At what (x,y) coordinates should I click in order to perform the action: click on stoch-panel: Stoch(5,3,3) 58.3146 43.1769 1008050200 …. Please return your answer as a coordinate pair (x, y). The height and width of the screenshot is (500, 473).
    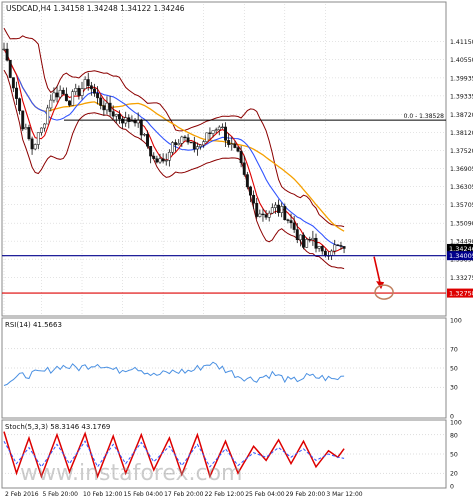
    Looking at the image, I should click on (231, 455).